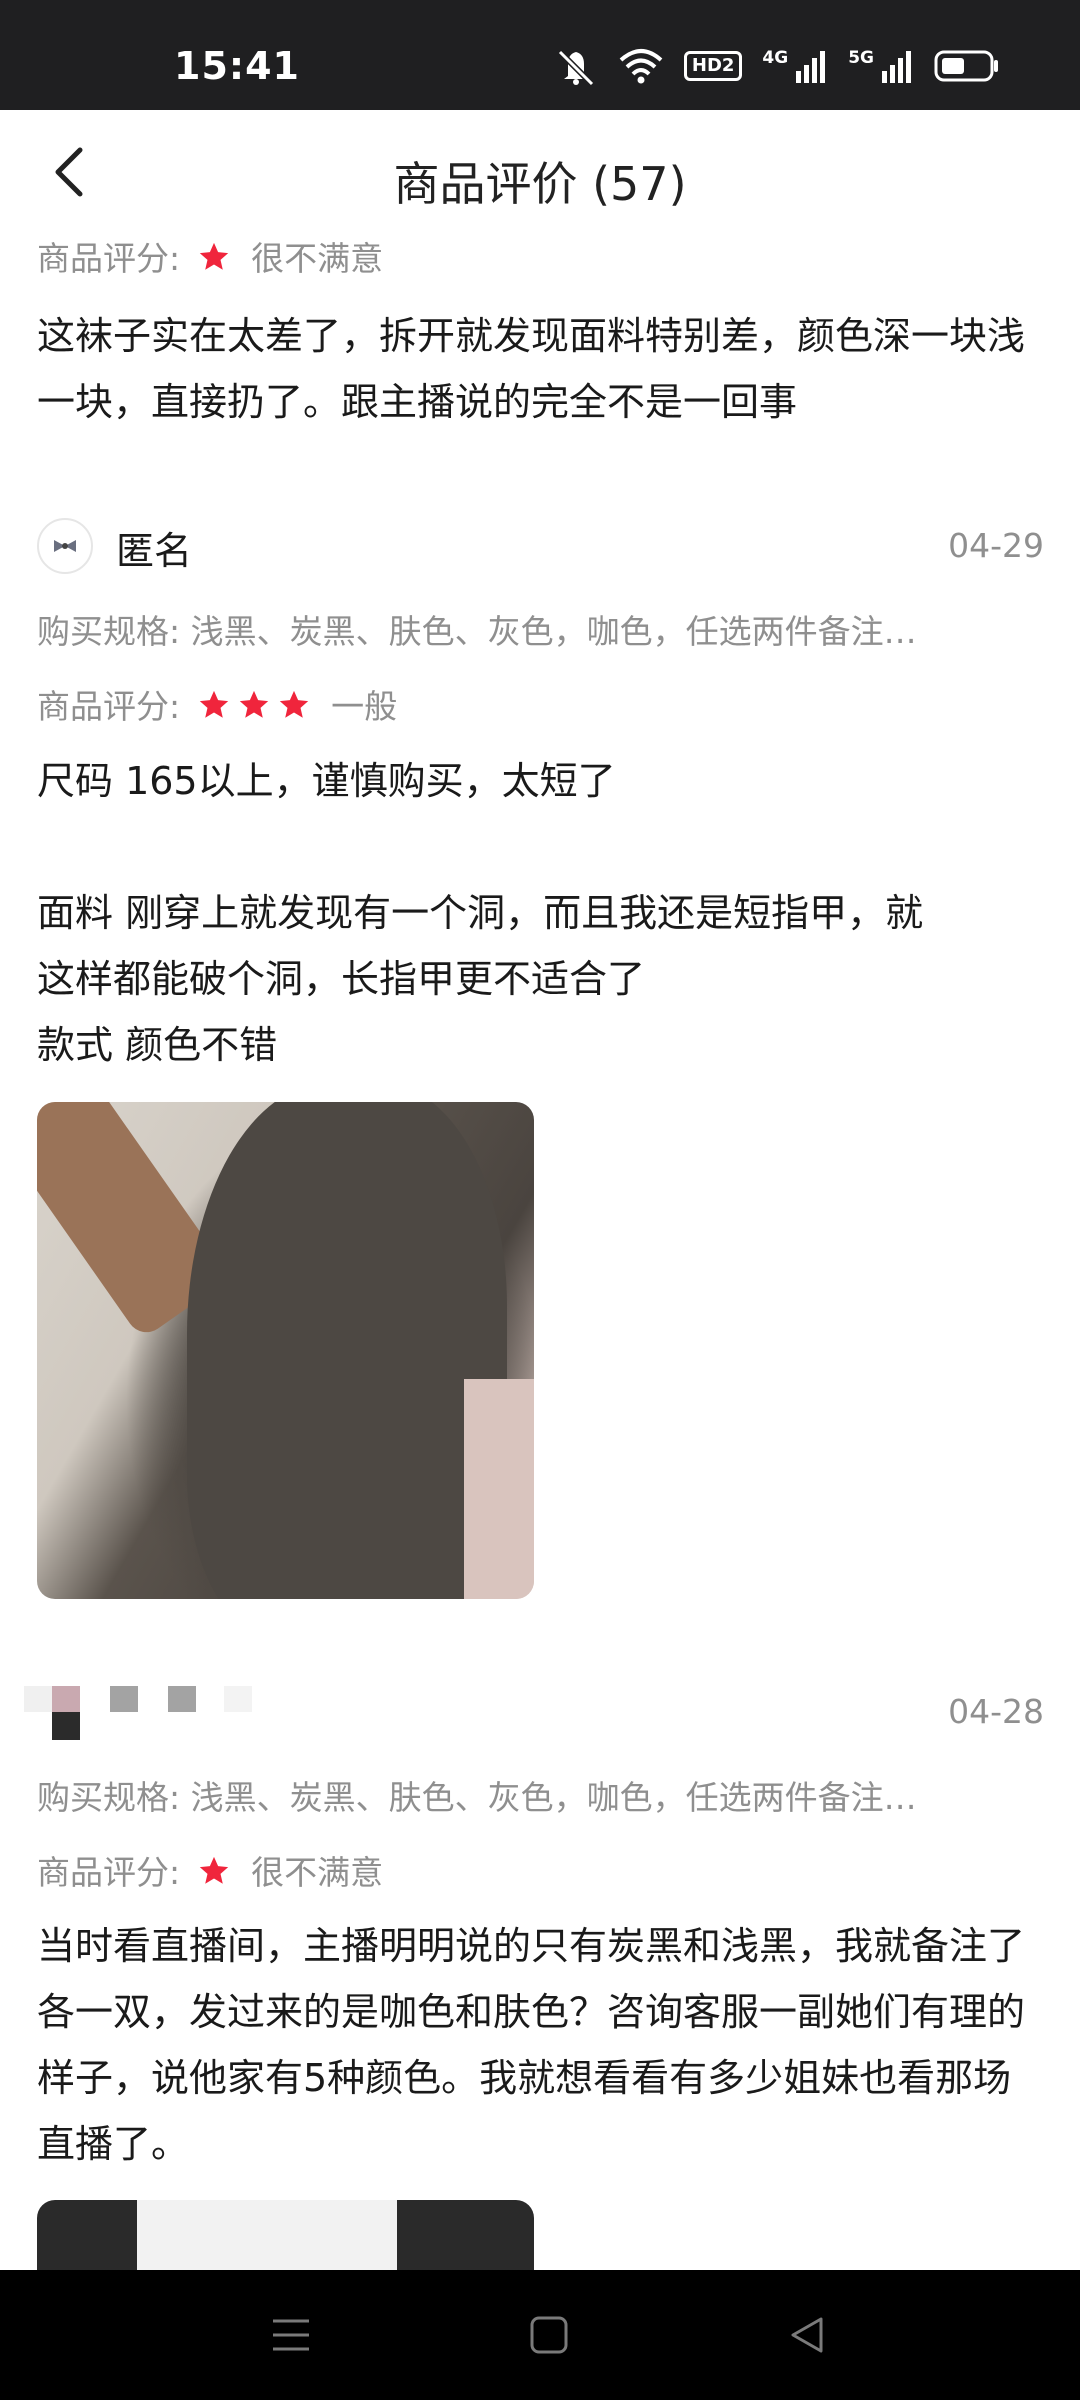 Image resolution: width=1080 pixels, height=2400 pixels. I want to click on menu-icon, so click(291, 2335).